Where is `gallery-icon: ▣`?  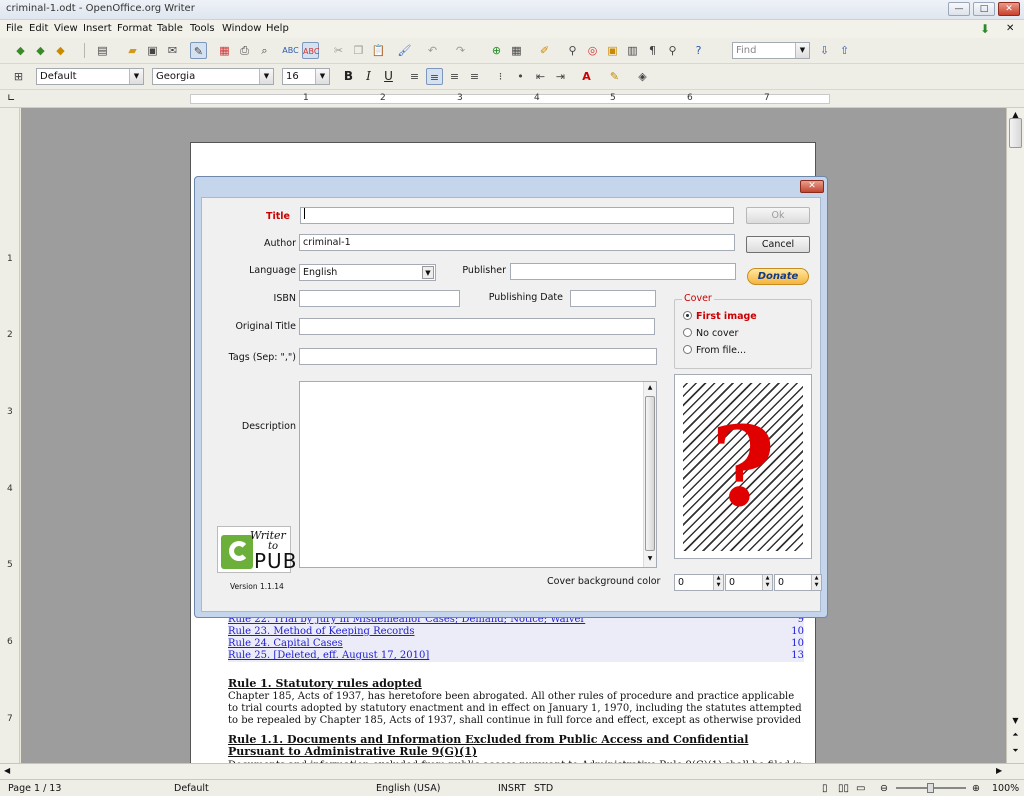
gallery-icon: ▣ is located at coordinates (612, 50).